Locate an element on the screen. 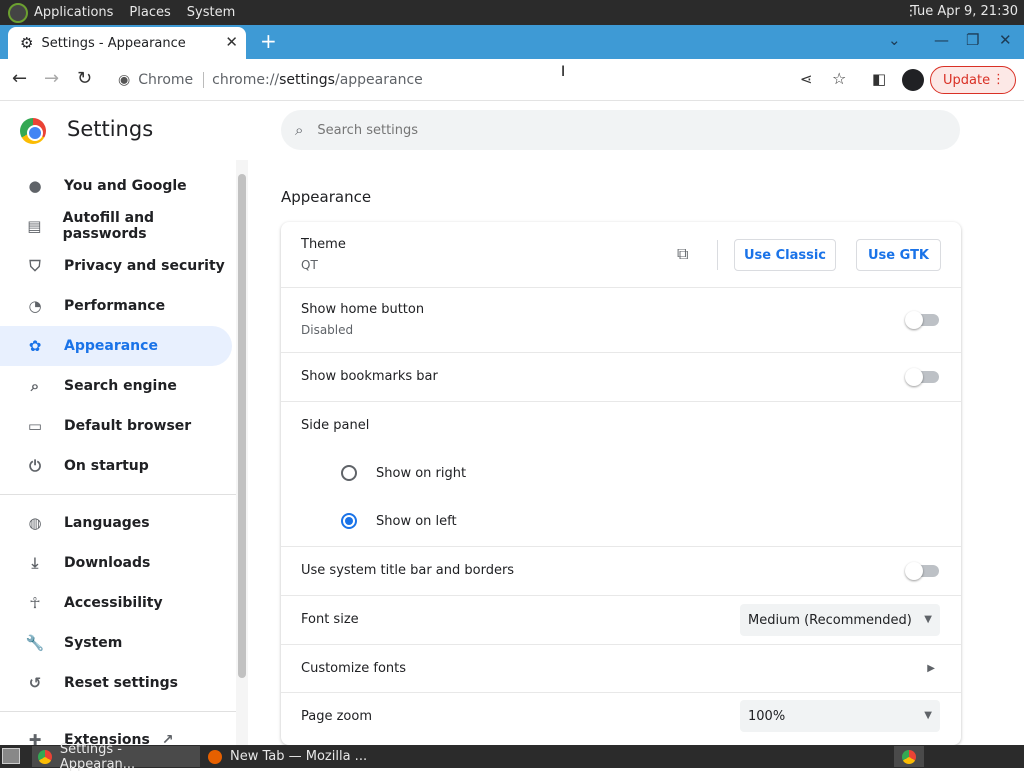  sidebar-item-autofill: ▤ Autofill and passwords is located at coordinates (116, 226).